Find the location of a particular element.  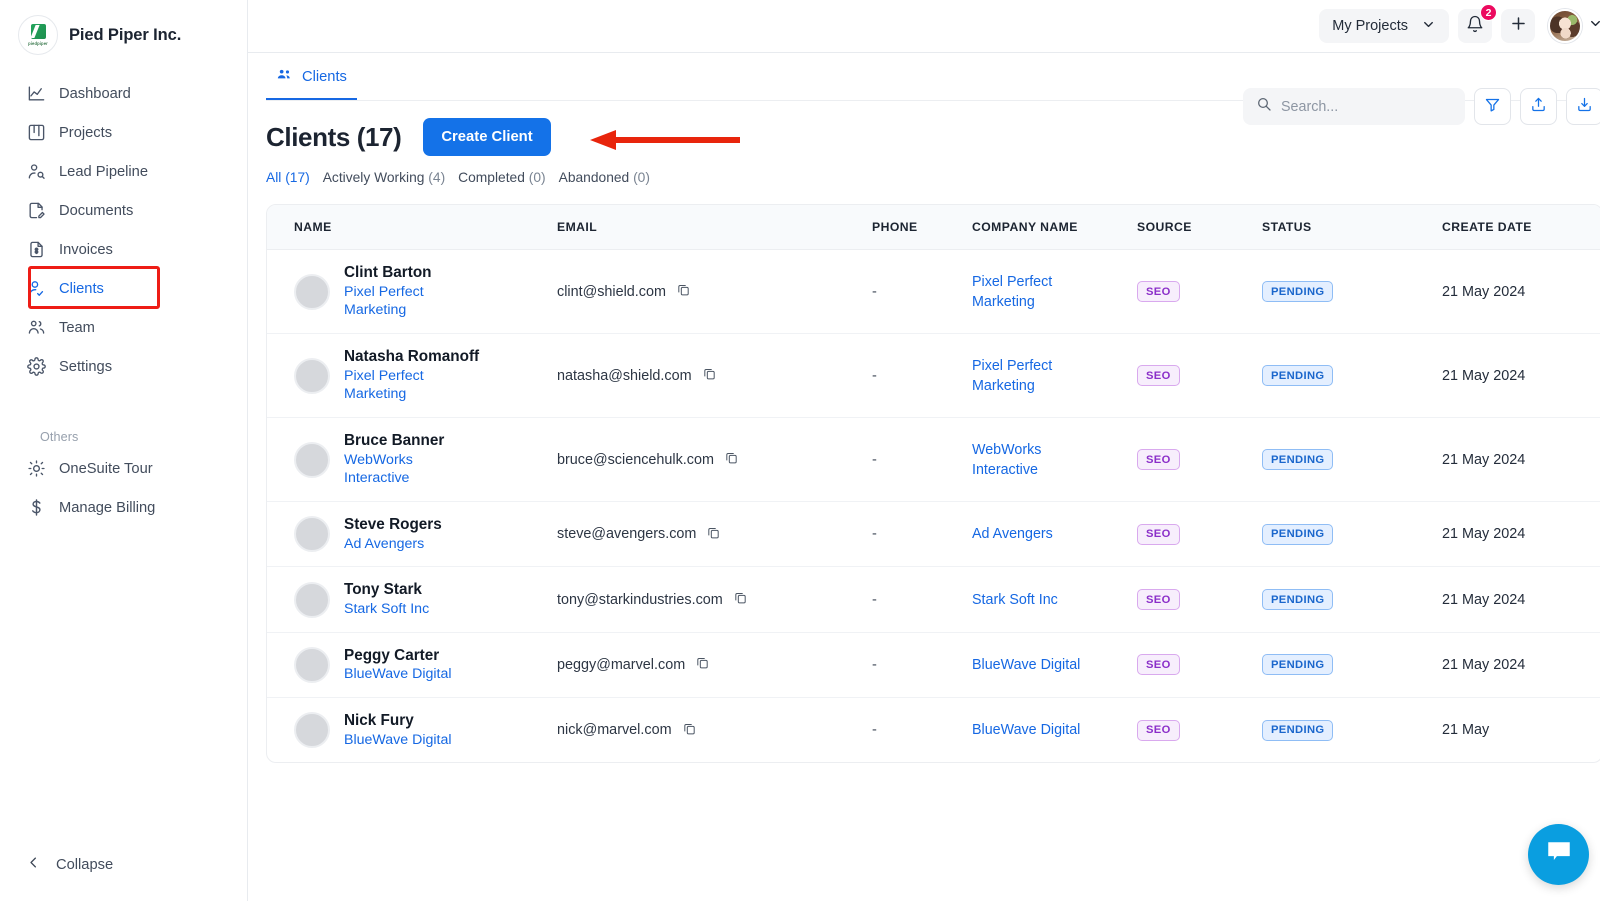

funnel-filter-icon is located at coordinates (1492, 107).